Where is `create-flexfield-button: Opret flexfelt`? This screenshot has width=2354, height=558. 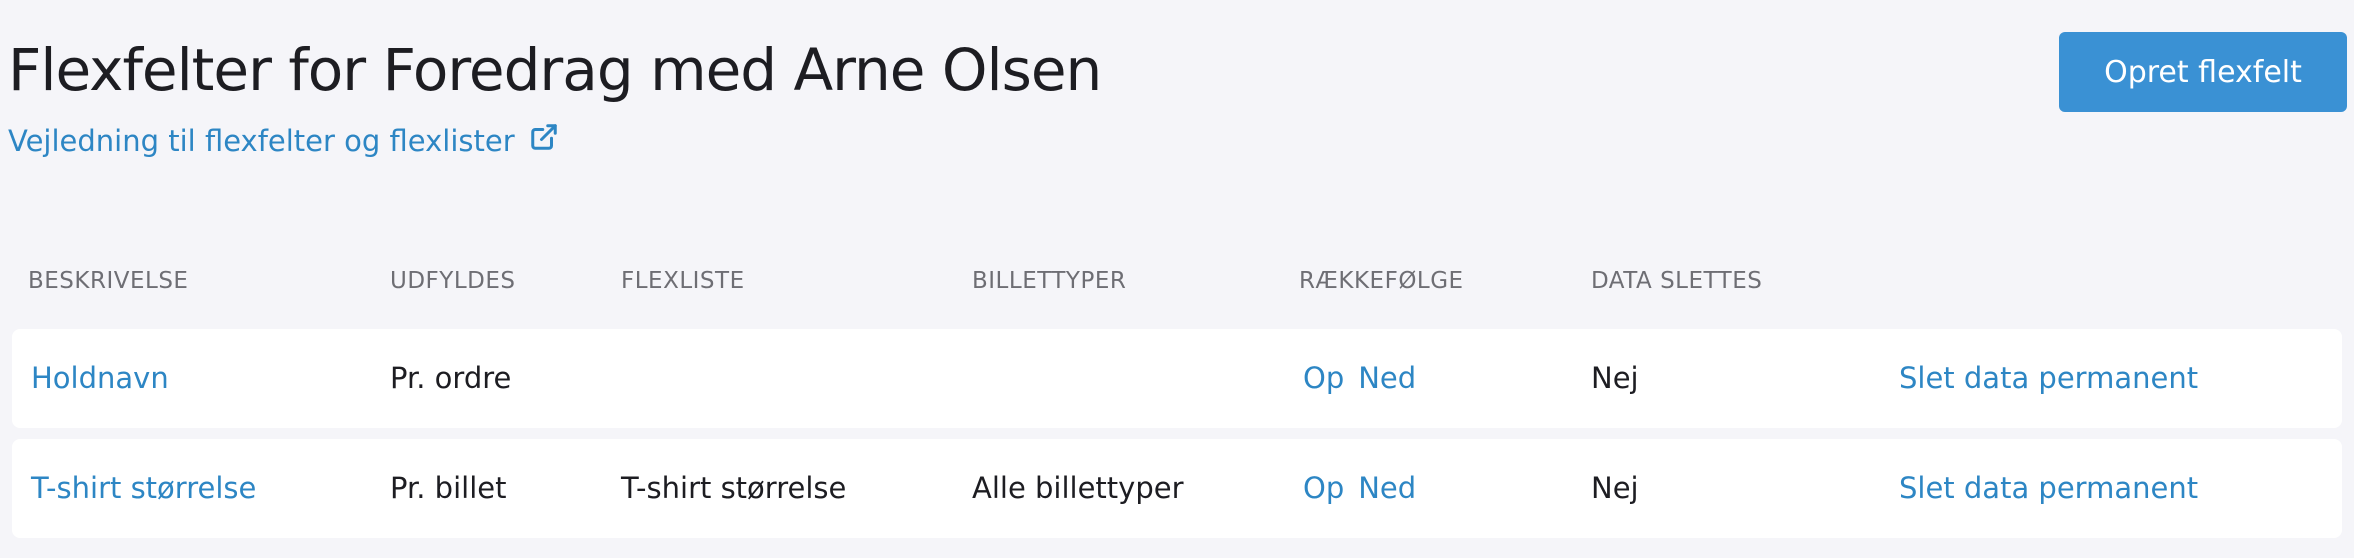
create-flexfield-button: Opret flexfelt is located at coordinates (2203, 72).